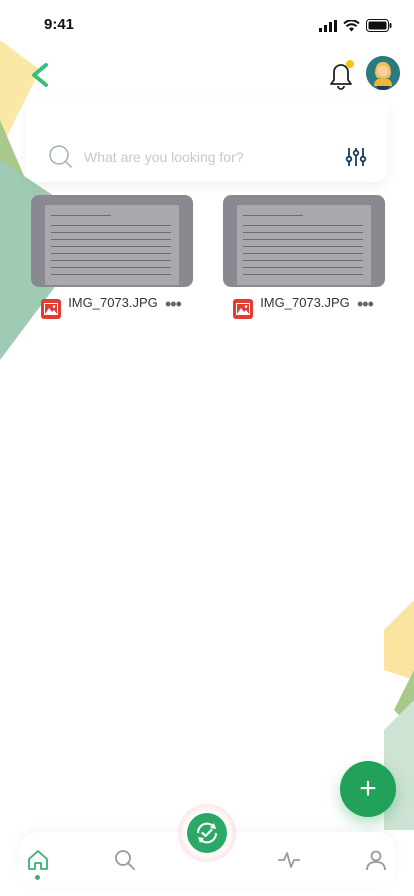 The height and width of the screenshot is (896, 414). I want to click on notifications-button, so click(341, 75).